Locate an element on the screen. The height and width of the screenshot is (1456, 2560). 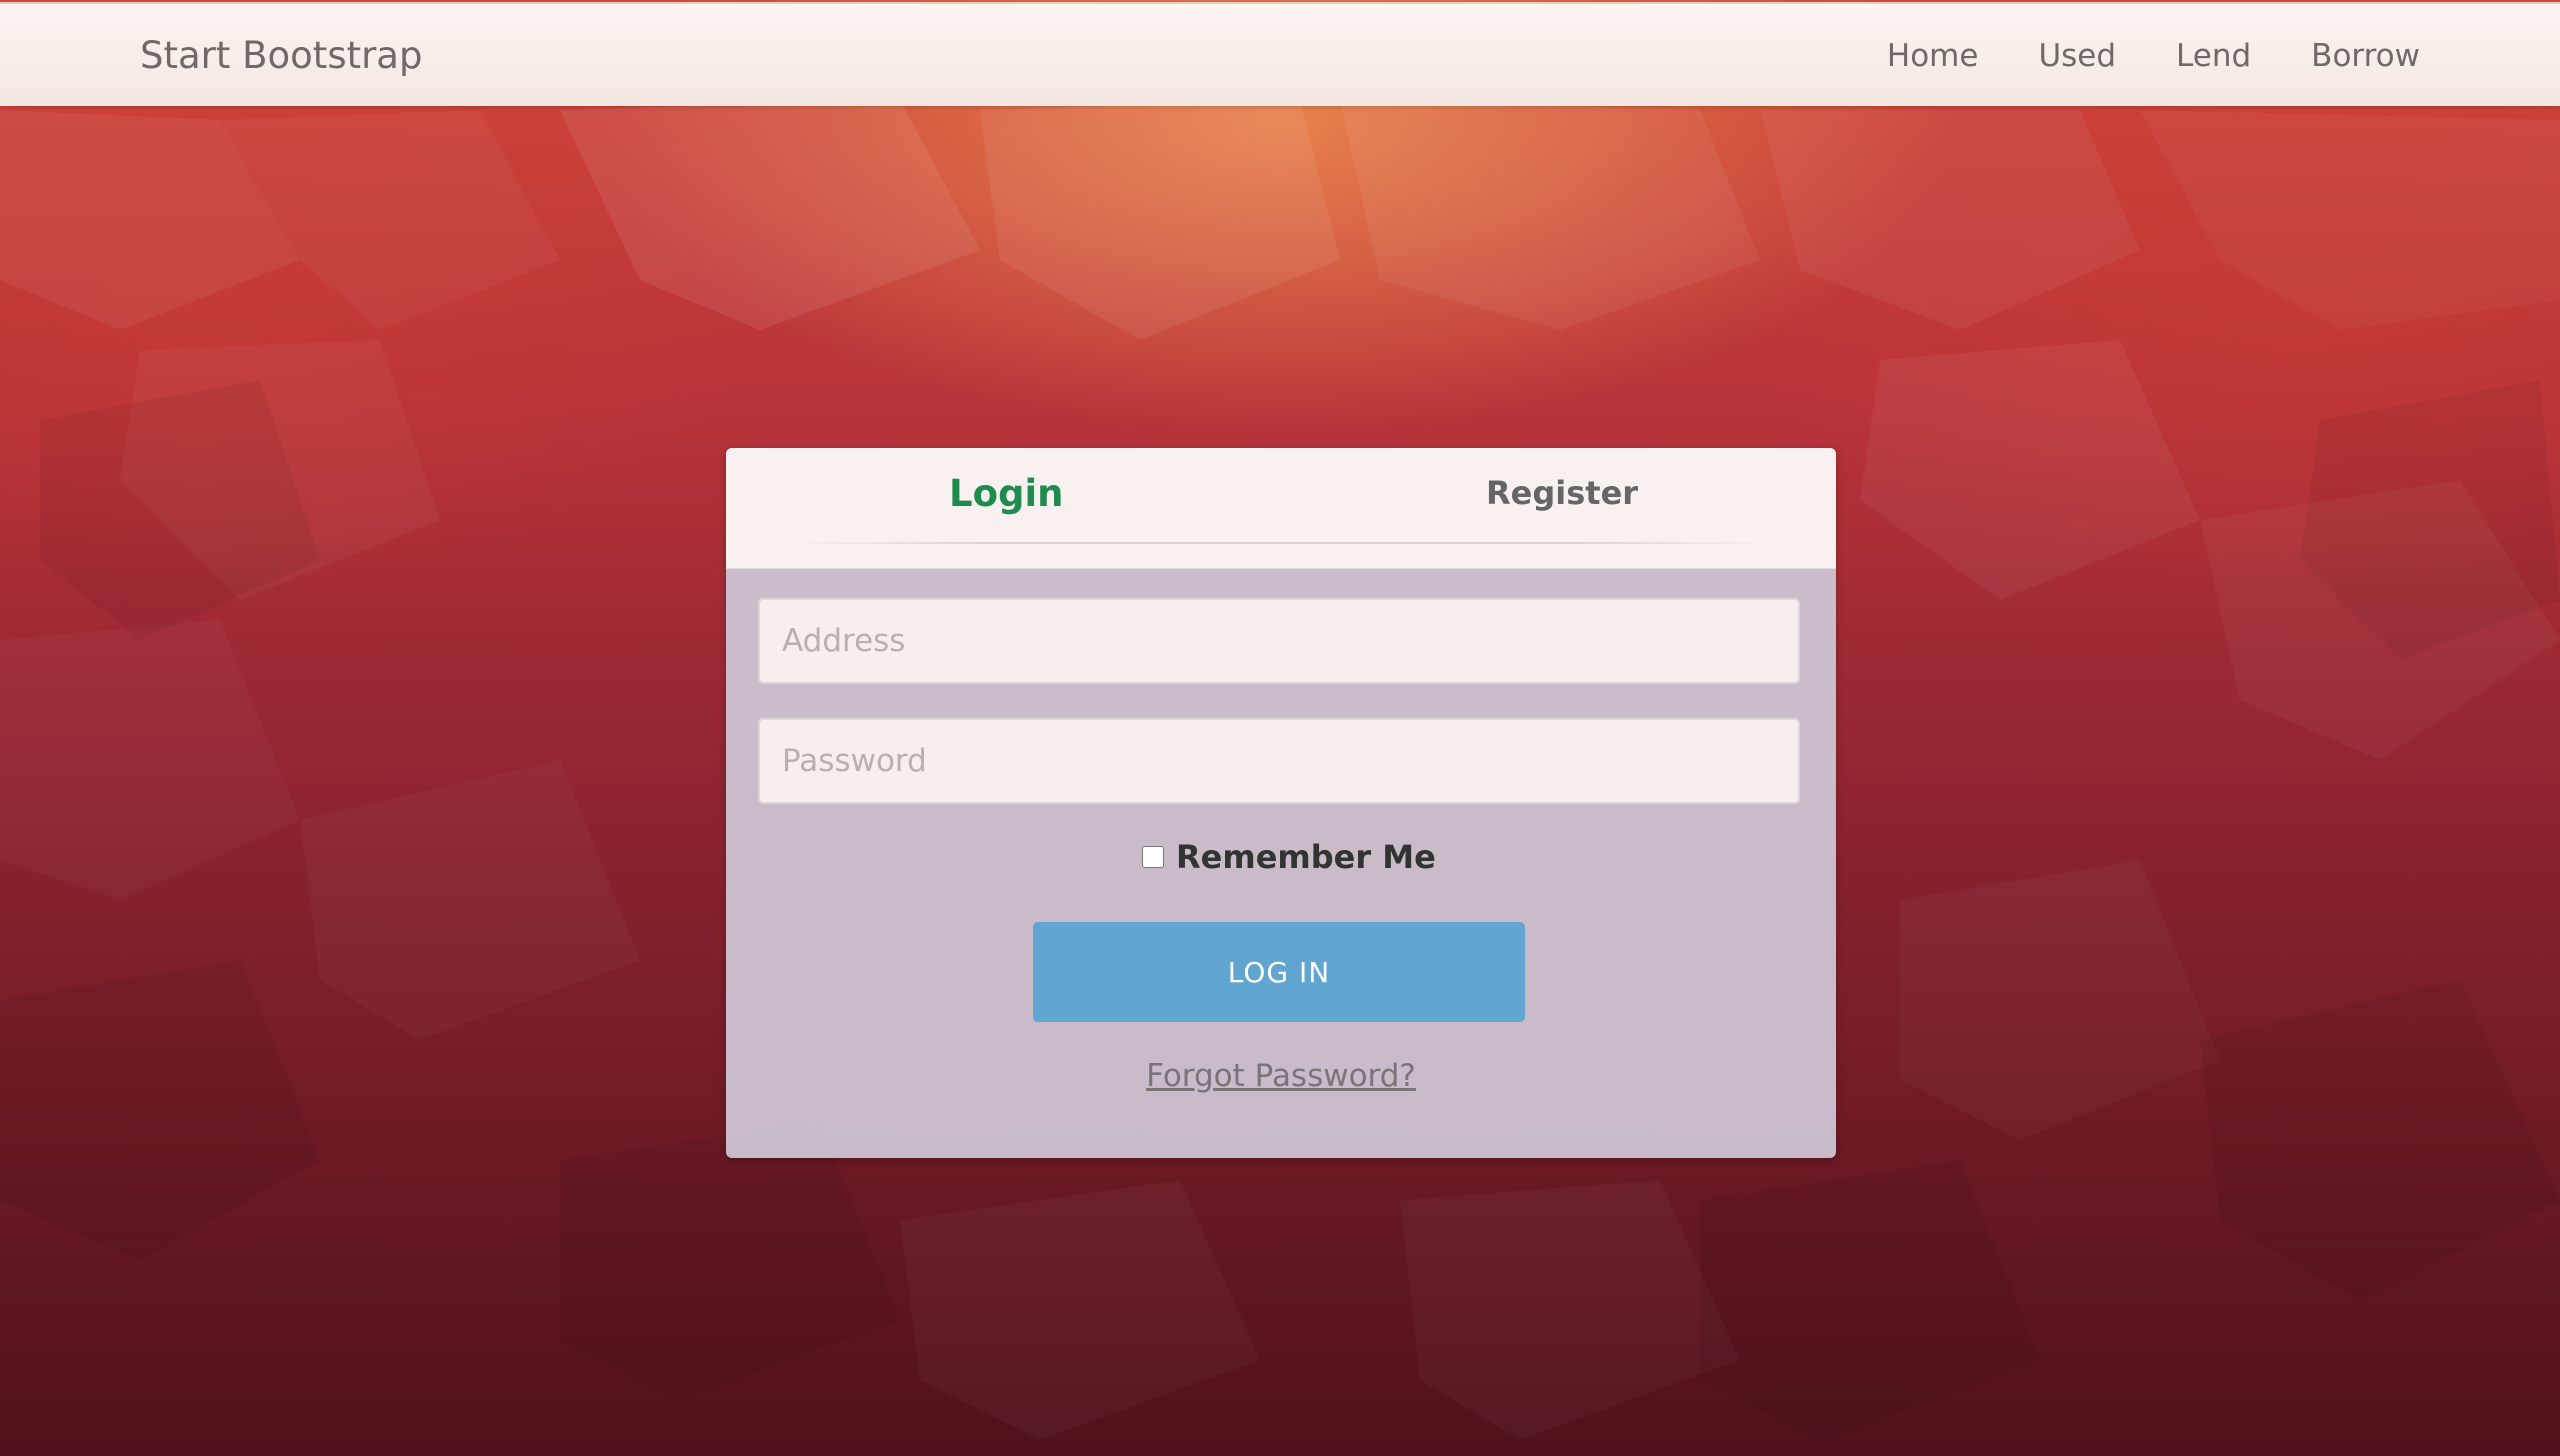
remember-me-group: Remember Me is located at coordinates (1289, 857).